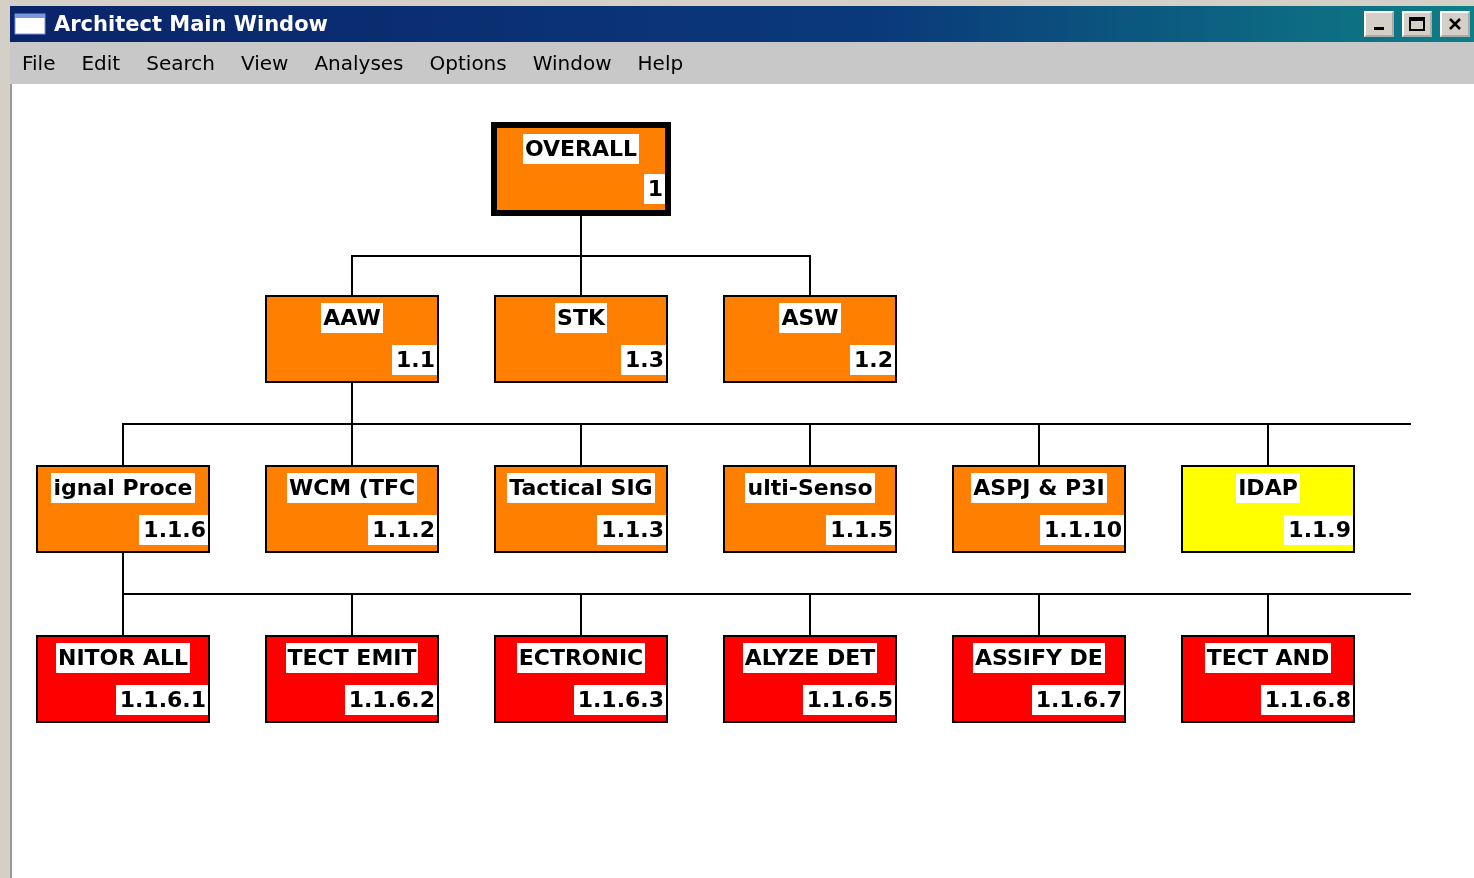  Describe the element at coordinates (1082, 530) in the screenshot. I see `node-number: 1.1.10` at that location.